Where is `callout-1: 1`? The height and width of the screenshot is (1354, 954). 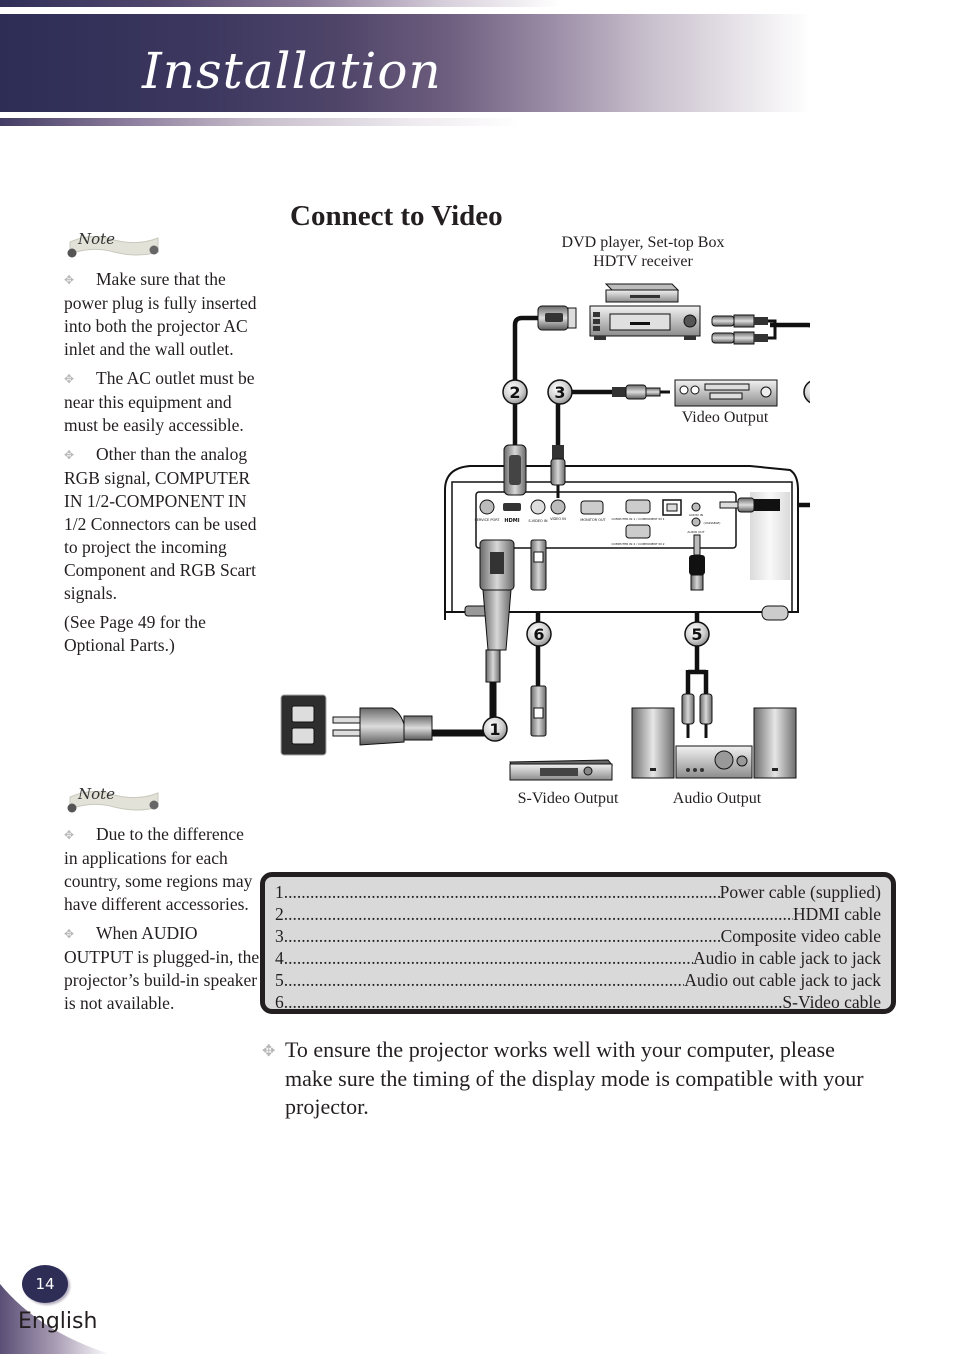
callout-1: 1 is located at coordinates (495, 729).